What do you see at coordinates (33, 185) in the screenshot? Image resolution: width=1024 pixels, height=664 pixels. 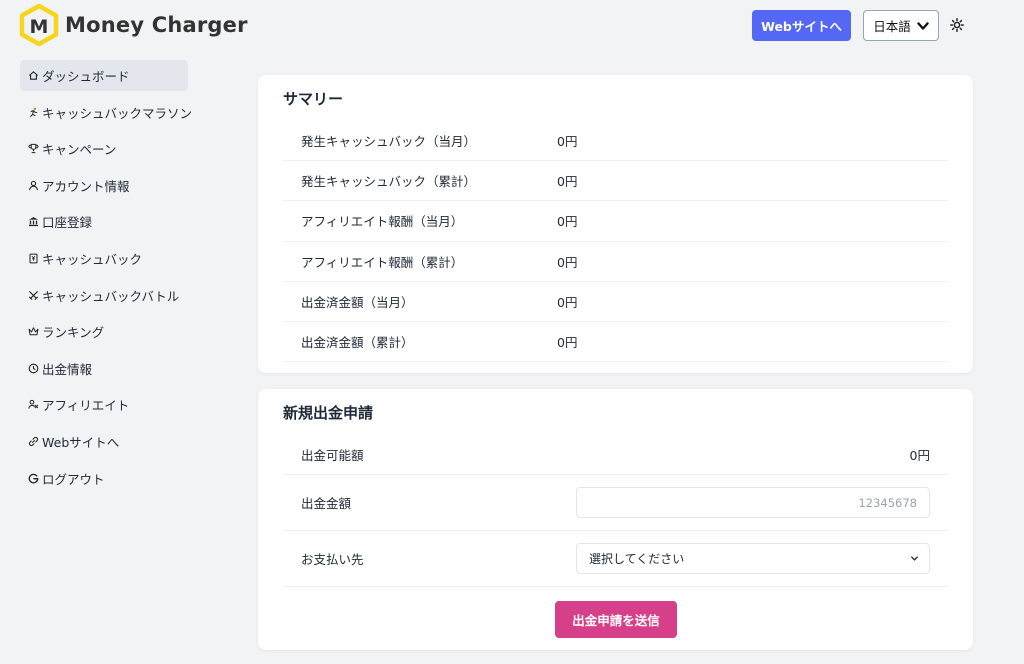 I see `user-icon` at bounding box center [33, 185].